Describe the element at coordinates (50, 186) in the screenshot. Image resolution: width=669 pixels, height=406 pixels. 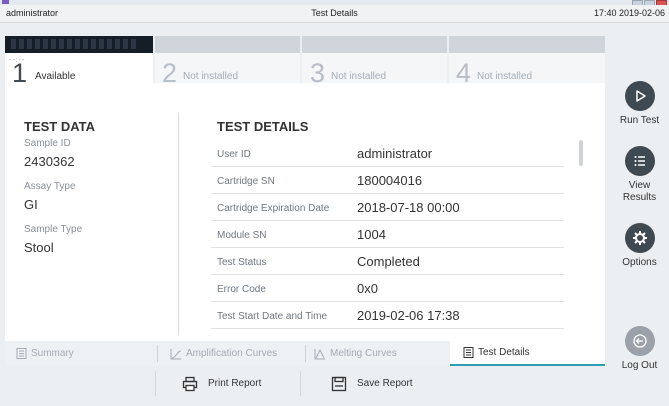
I see `assay-type-label: Assay Type` at that location.